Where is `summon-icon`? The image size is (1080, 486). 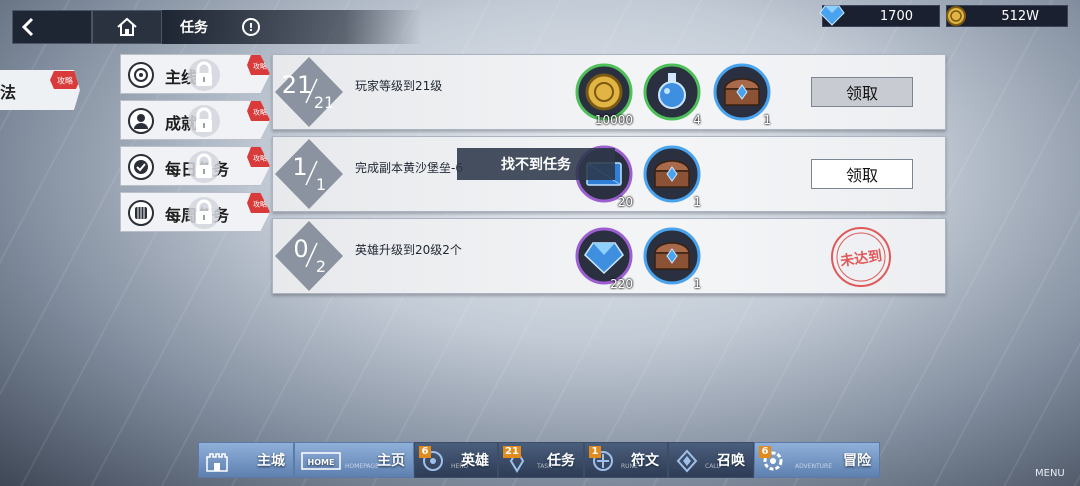
summon-icon is located at coordinates (687, 461).